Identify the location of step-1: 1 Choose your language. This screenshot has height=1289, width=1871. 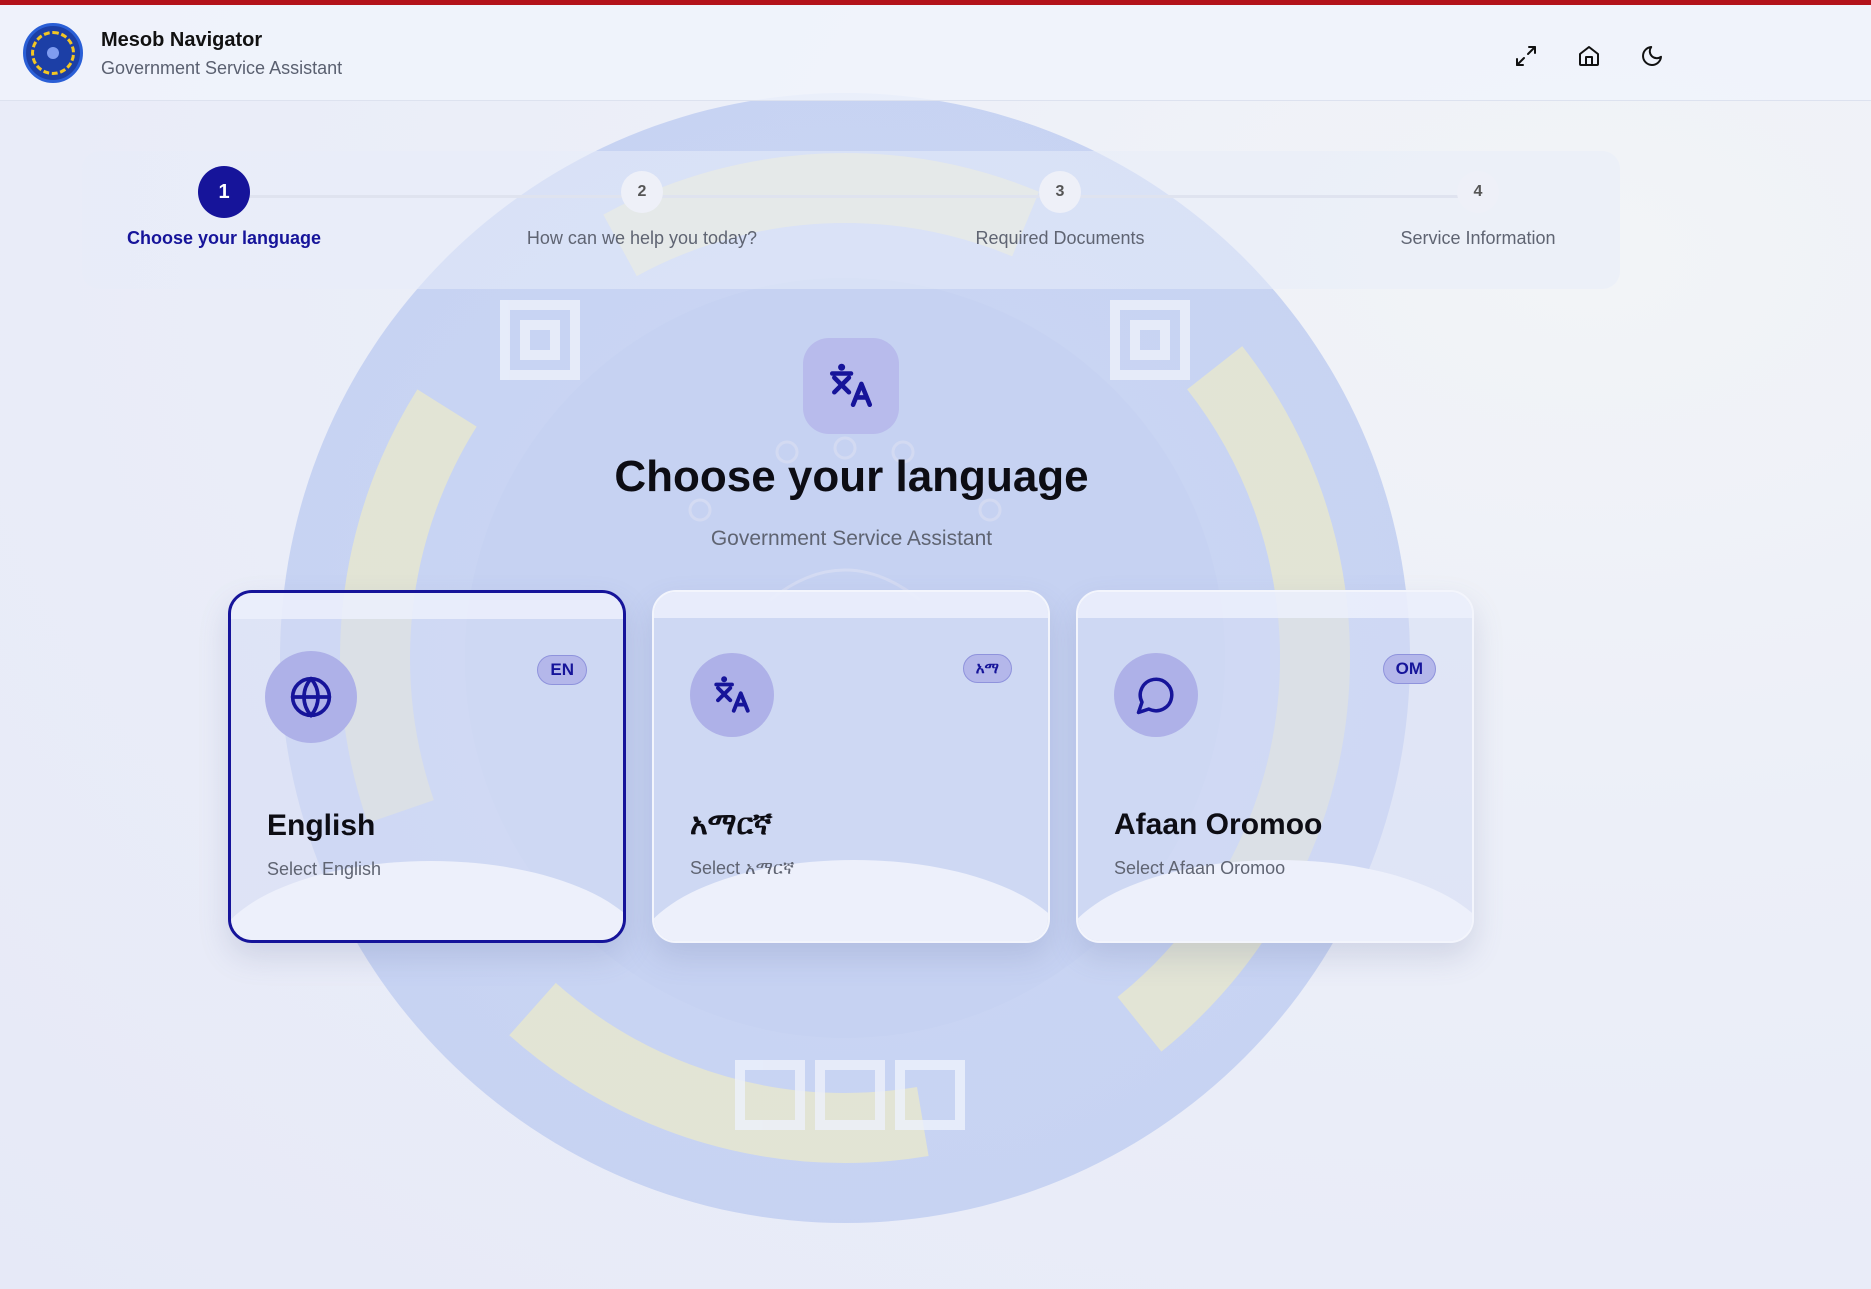
(224, 207).